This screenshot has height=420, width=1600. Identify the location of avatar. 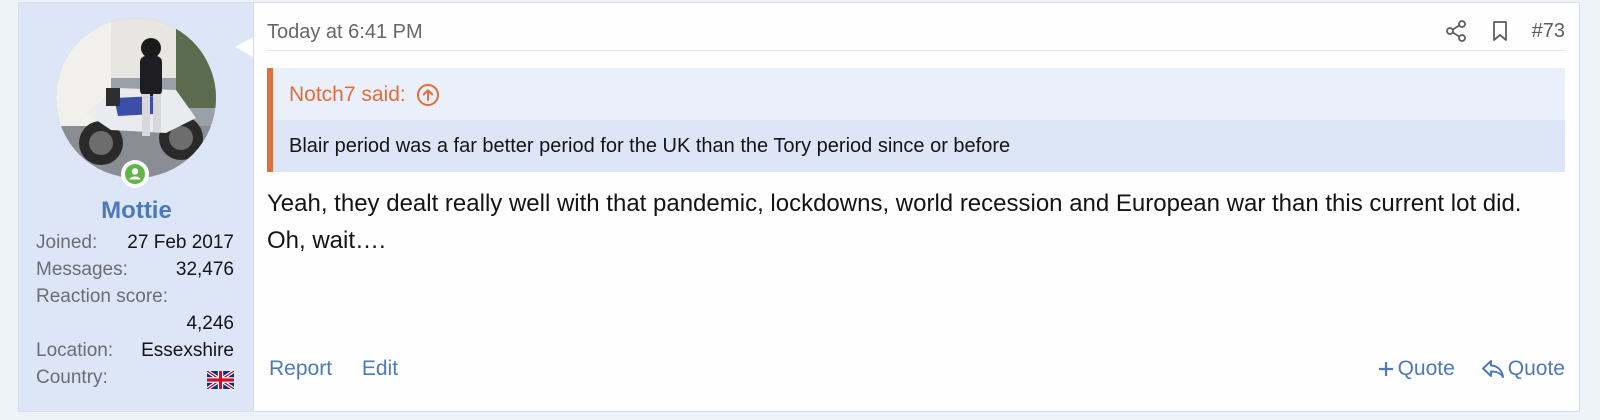
(136, 98).